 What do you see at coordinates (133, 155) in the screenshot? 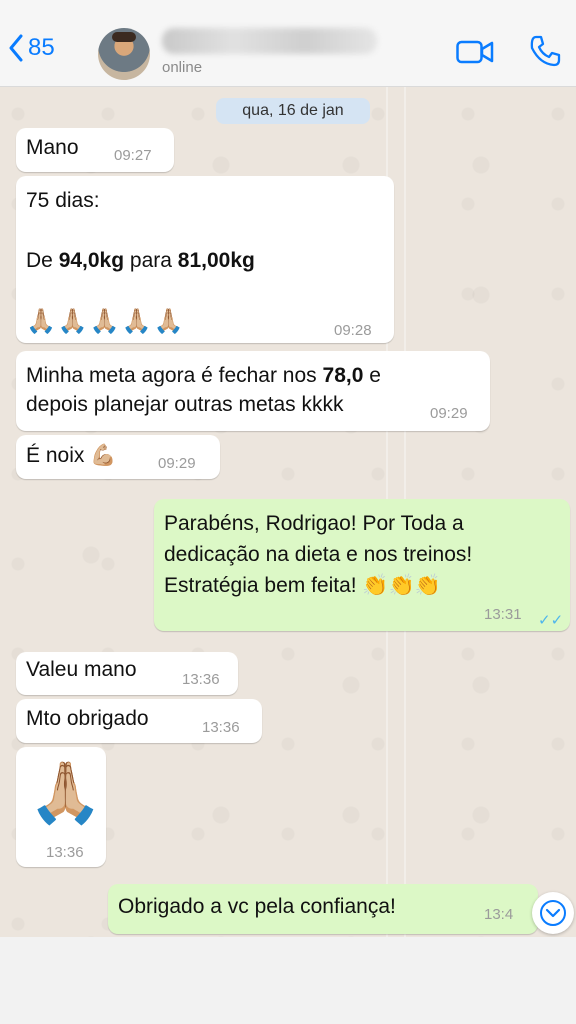
I see `message-time: 09:27` at bounding box center [133, 155].